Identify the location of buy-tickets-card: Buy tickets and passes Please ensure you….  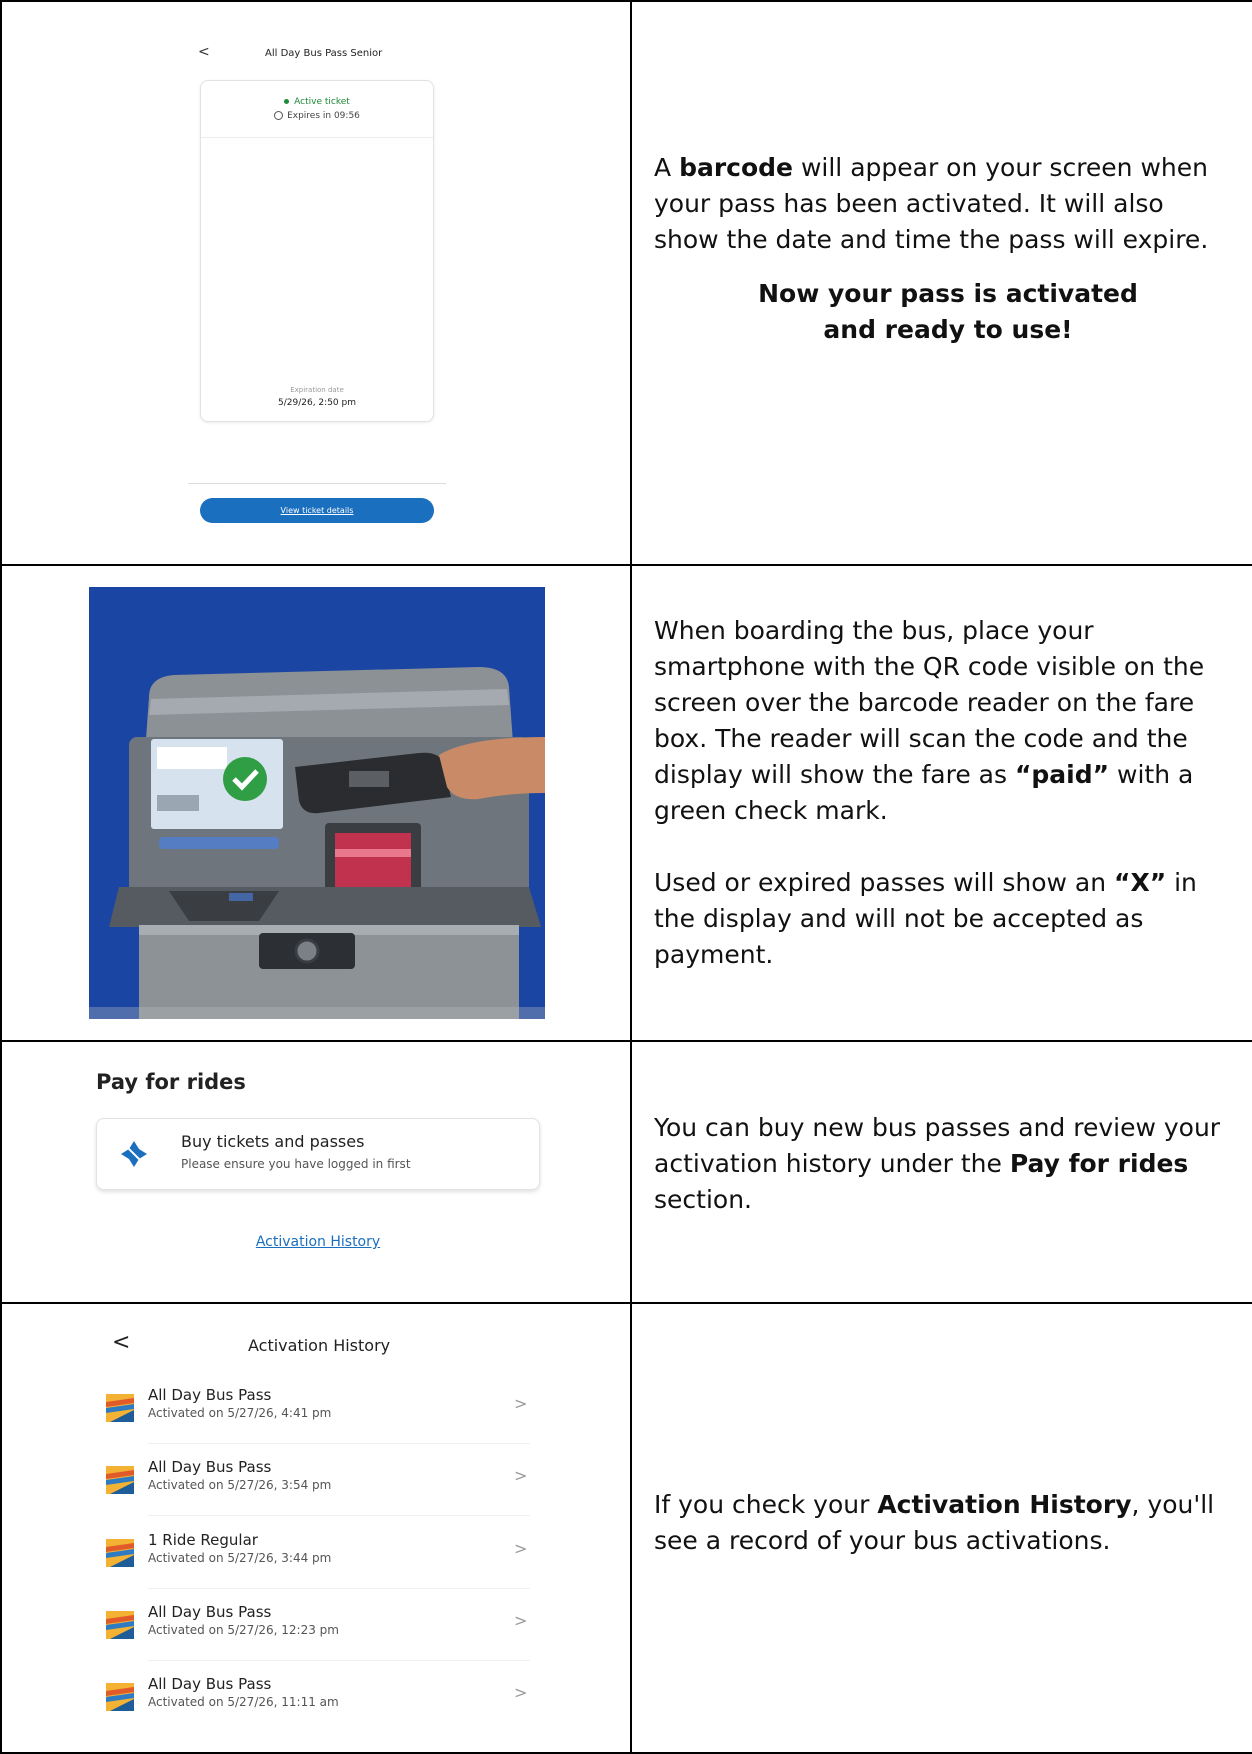
(318, 1154).